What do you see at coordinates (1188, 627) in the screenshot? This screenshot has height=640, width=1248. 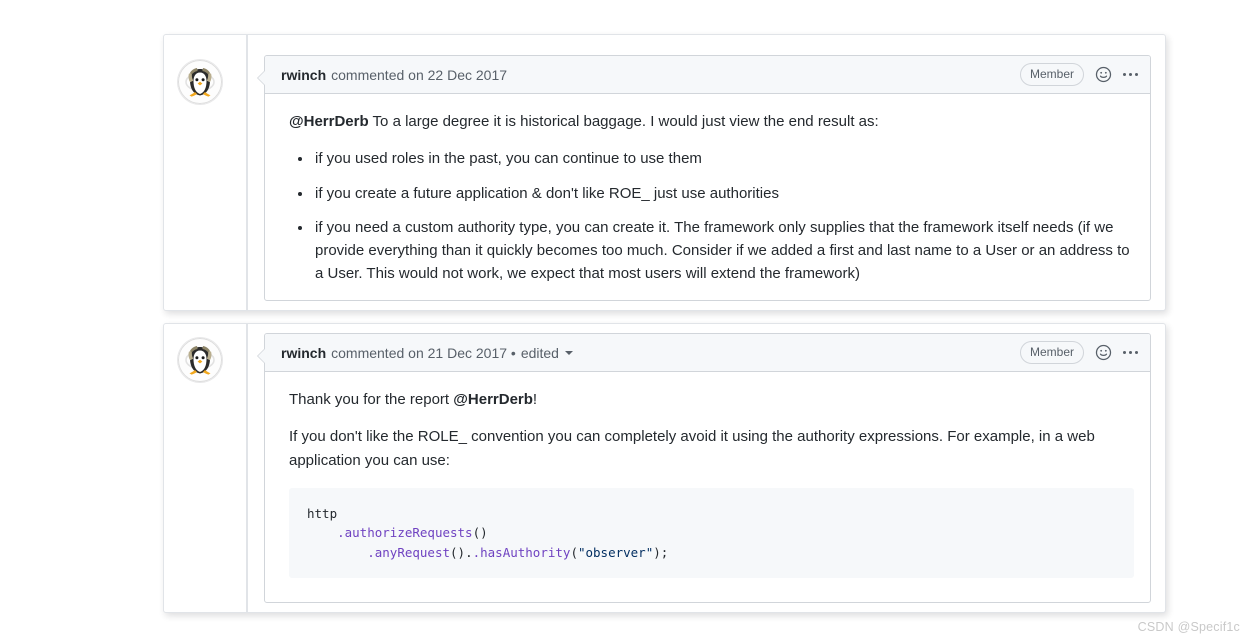 I see `watermark: CSDN @Specif1c` at bounding box center [1188, 627].